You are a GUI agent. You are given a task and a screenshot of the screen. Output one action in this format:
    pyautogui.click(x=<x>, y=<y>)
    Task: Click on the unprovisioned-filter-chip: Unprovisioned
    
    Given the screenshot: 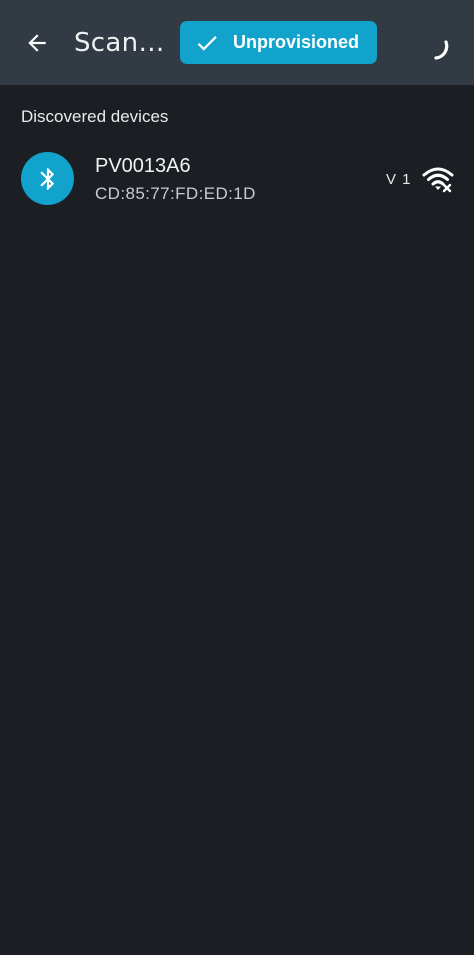 What is the action you would take?
    pyautogui.click(x=278, y=42)
    